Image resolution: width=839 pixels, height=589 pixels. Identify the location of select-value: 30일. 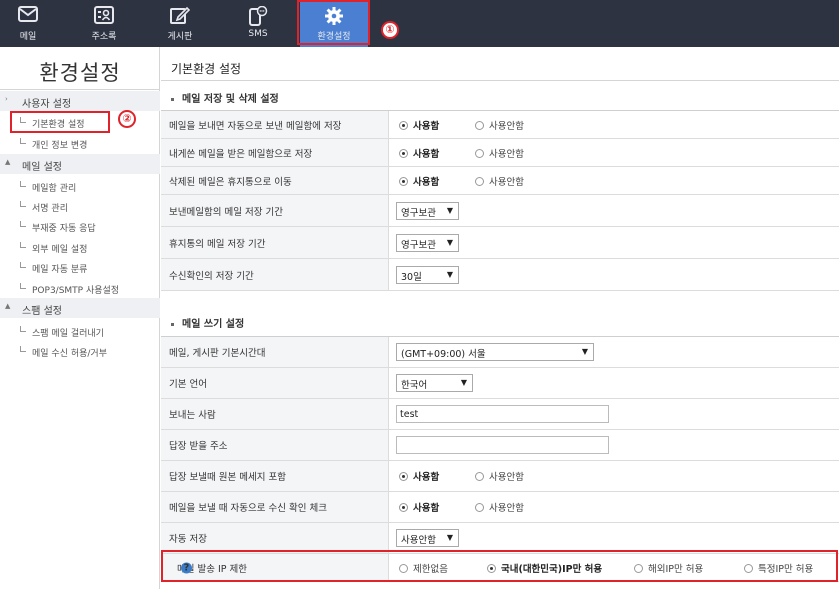
(411, 277).